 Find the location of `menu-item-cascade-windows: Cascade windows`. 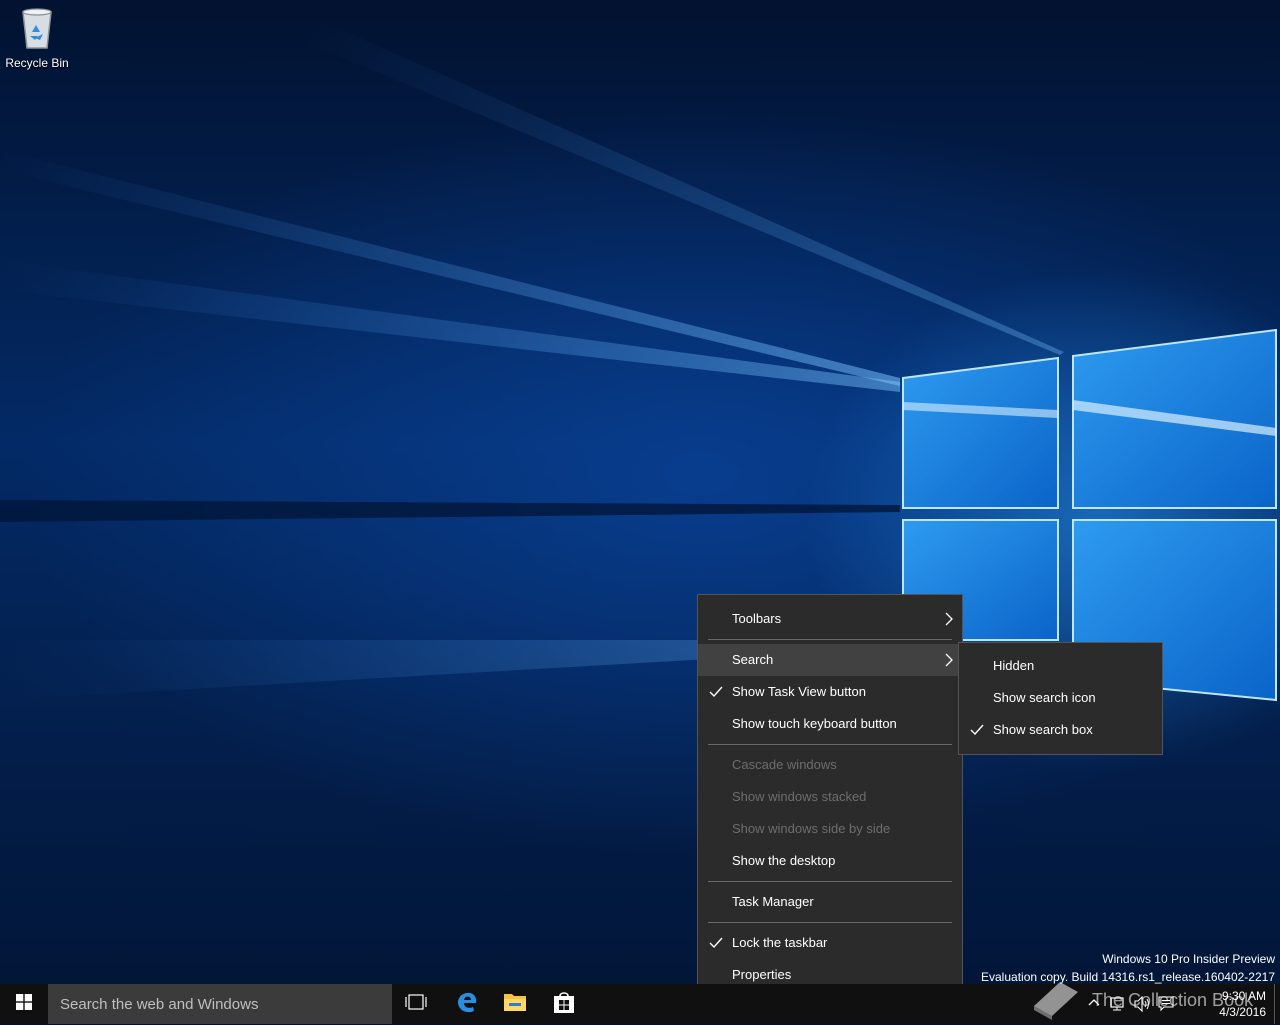

menu-item-cascade-windows: Cascade windows is located at coordinates (830, 765).